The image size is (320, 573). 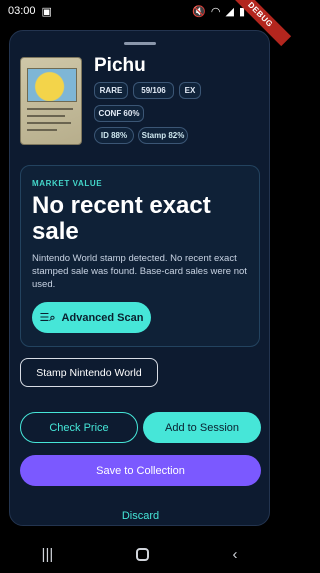 I want to click on stamp-nintendo-world-button: Stamp Nintendo World, so click(x=89, y=372).